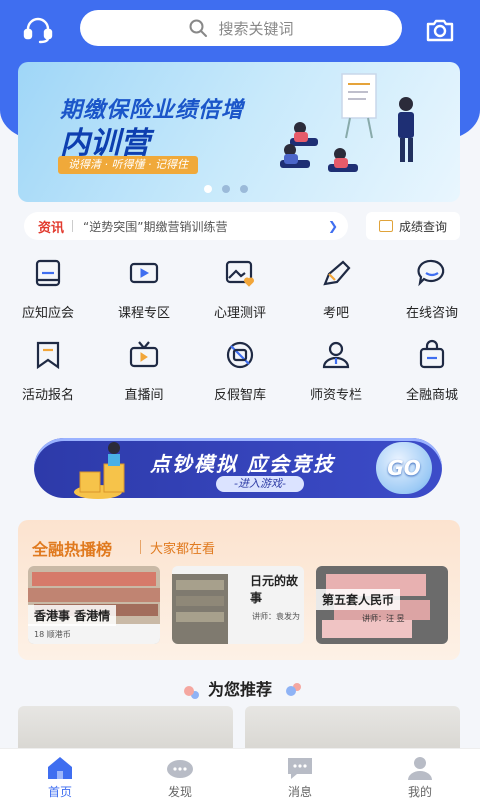 The width and height of the screenshot is (480, 800). I want to click on hot-card-subtitle: 讲师：袁发为, so click(276, 616).